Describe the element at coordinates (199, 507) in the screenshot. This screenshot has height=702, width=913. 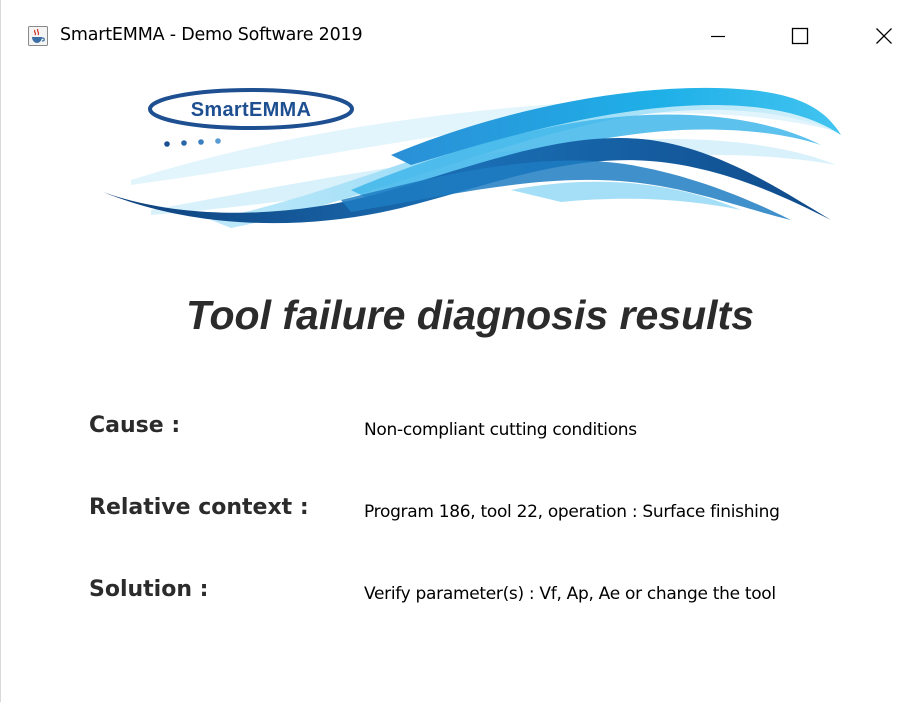
I see `relative-context-label: Relative context :` at that location.